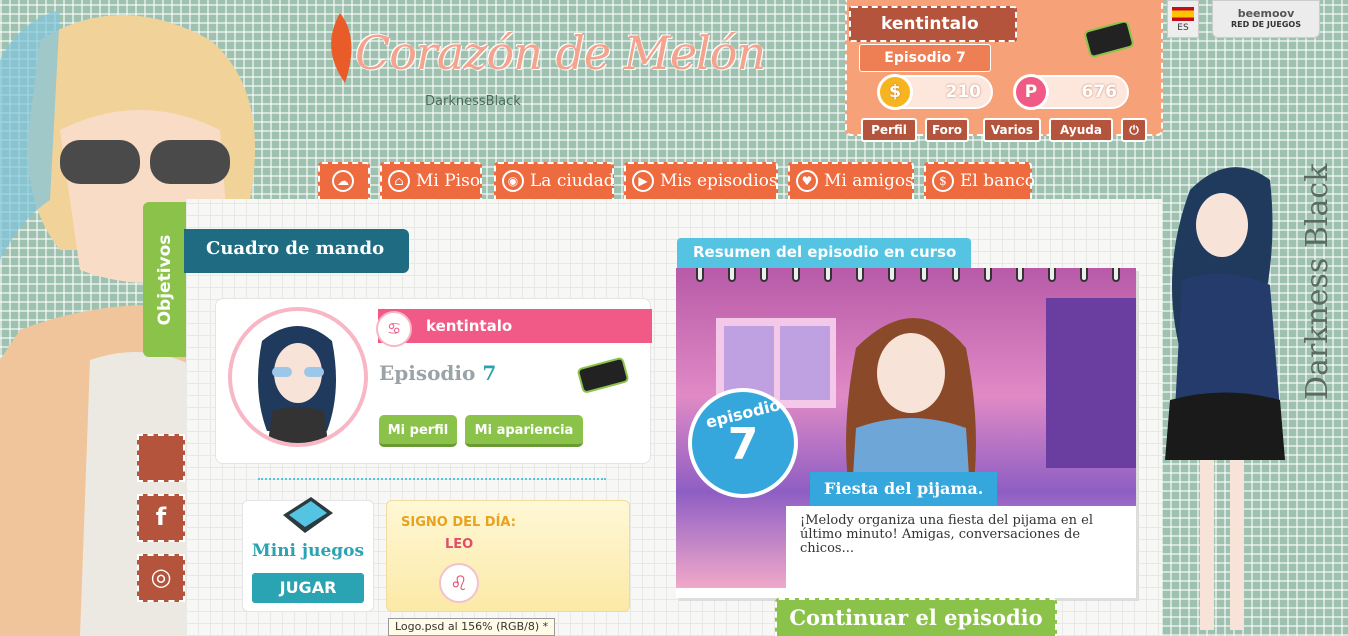  What do you see at coordinates (458, 522) in the screenshot?
I see `sign-title: SIGNO DEL DÍA:` at bounding box center [458, 522].